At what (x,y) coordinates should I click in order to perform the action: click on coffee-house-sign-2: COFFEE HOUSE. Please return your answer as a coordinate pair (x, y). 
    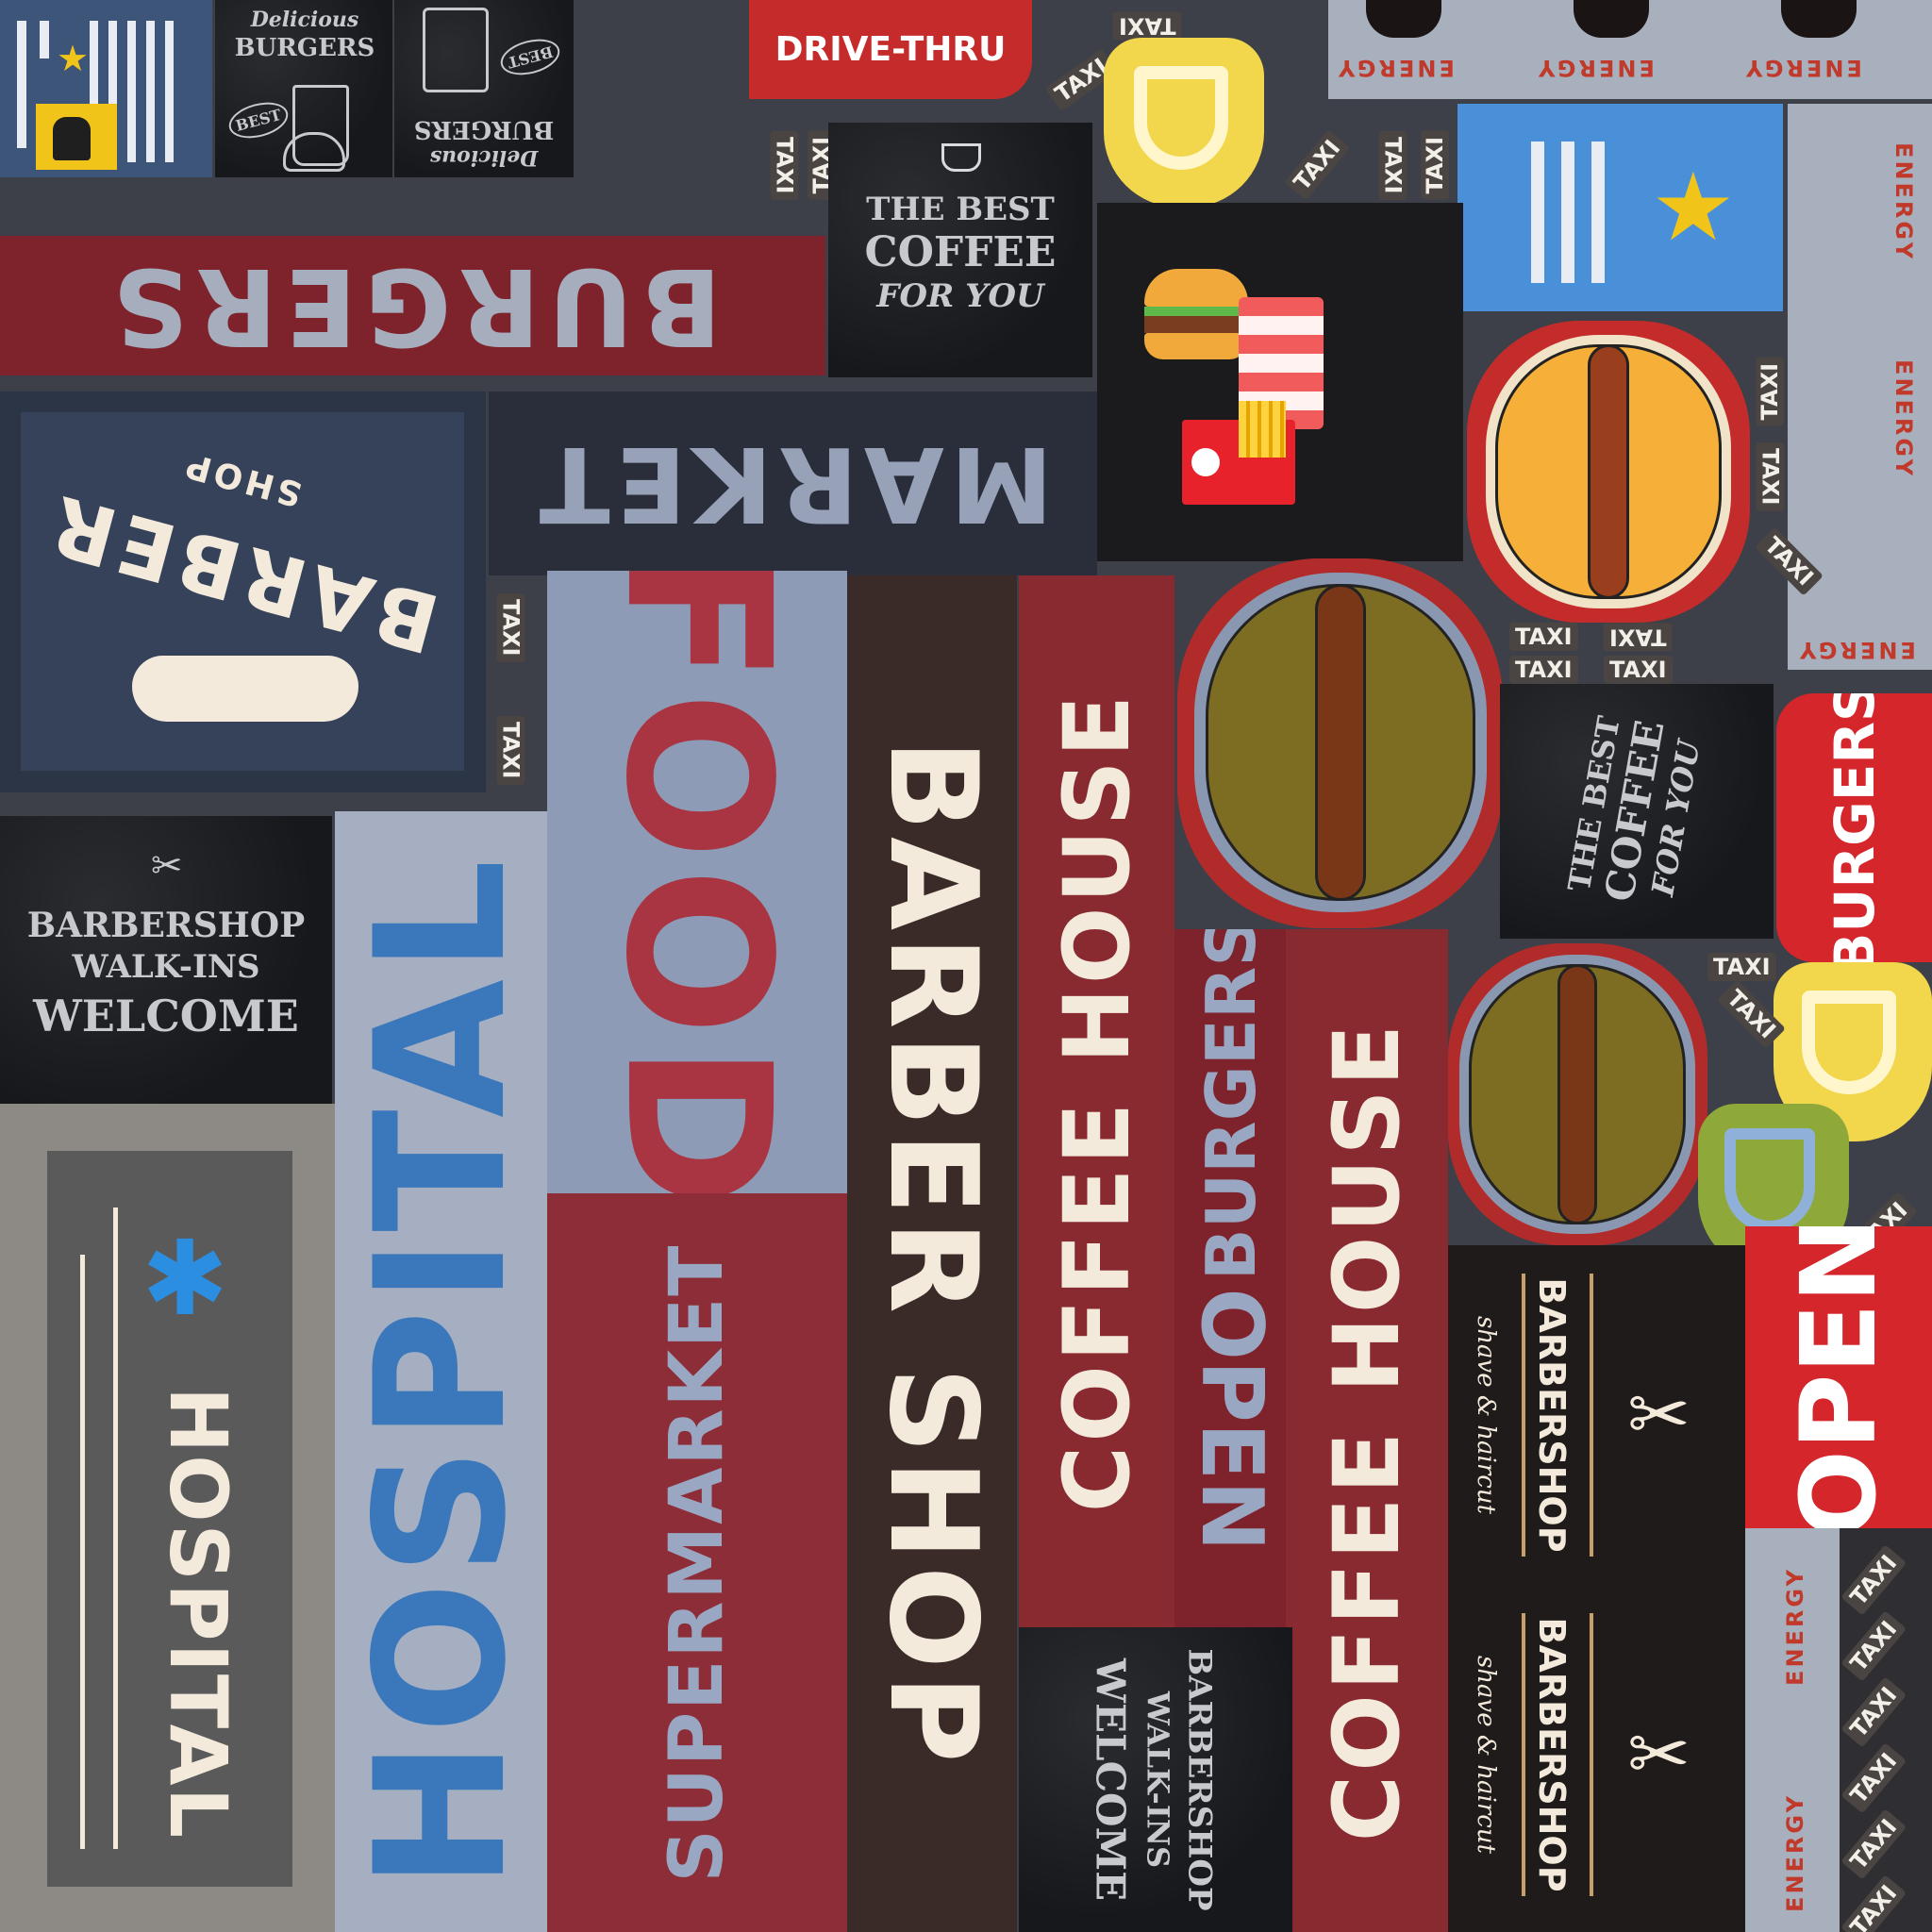
    Looking at the image, I should click on (1367, 1430).